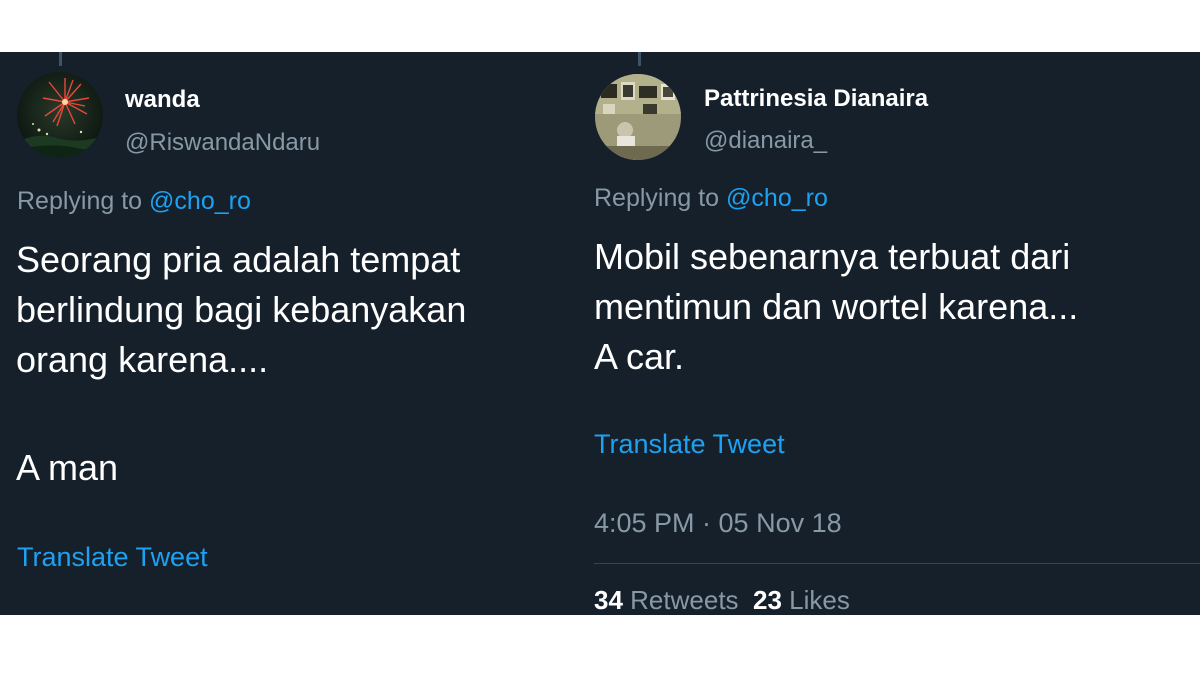  I want to click on tweet-timestamp: 4:05 PM · 05 Nov 18, so click(718, 523).